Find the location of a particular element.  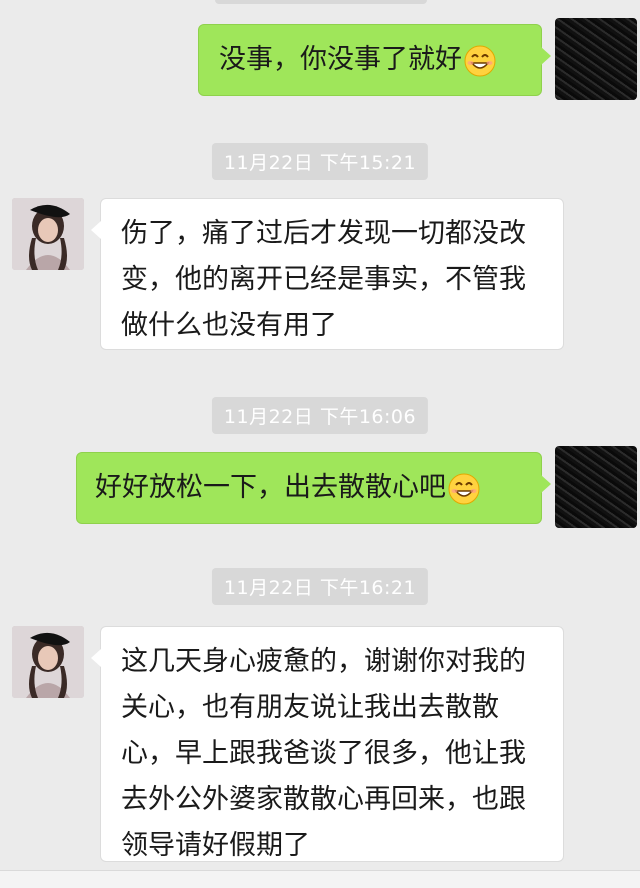

message-bubble-outgoing: 好好放松一下，出去散散心吧 is located at coordinates (313, 488).